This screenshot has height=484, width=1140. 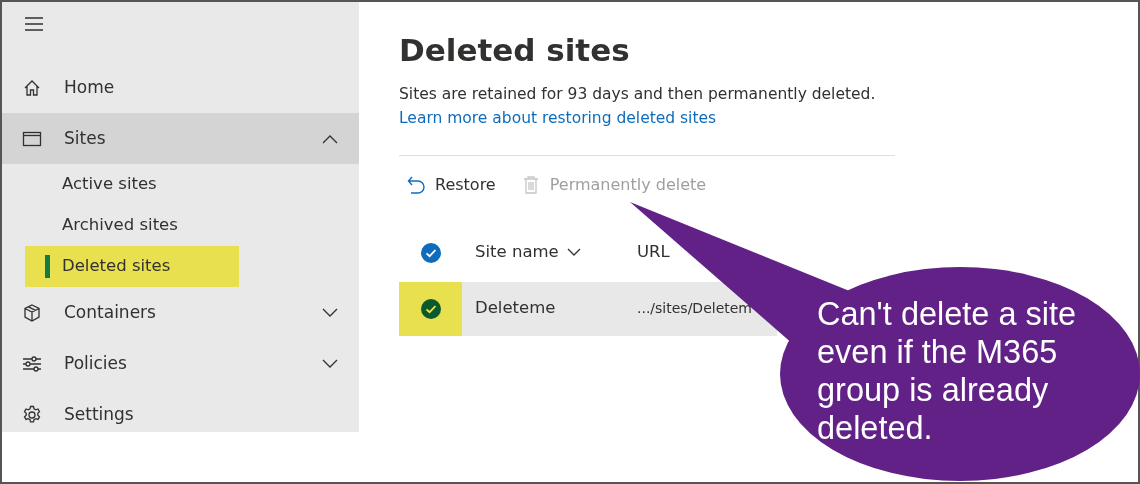 I want to click on row-checkbox, so click(x=430, y=308).